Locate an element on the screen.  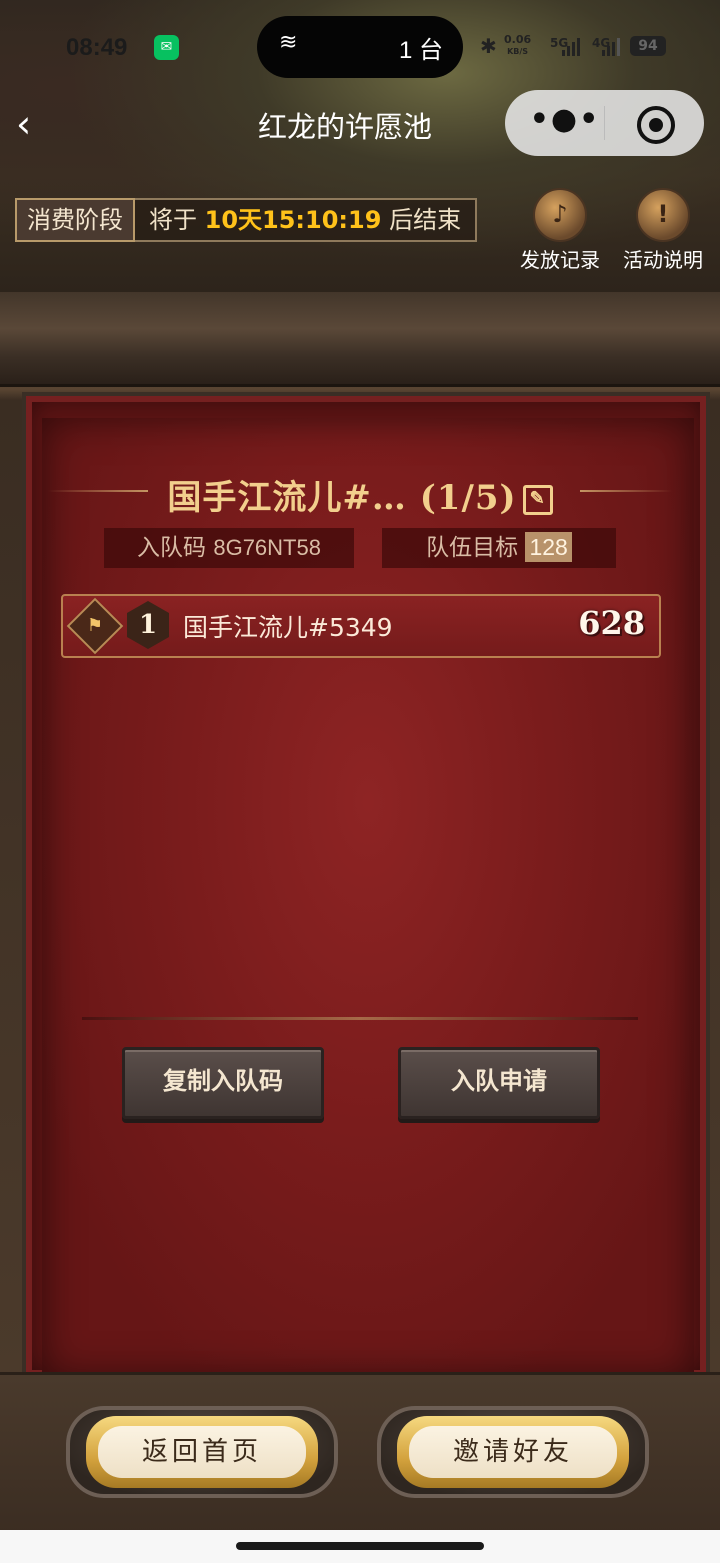
distribution-record-link: ♪ 发放记录 is located at coordinates (560, 230).